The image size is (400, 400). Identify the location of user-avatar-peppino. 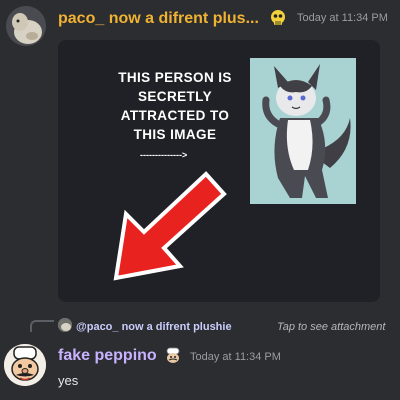
(25, 365).